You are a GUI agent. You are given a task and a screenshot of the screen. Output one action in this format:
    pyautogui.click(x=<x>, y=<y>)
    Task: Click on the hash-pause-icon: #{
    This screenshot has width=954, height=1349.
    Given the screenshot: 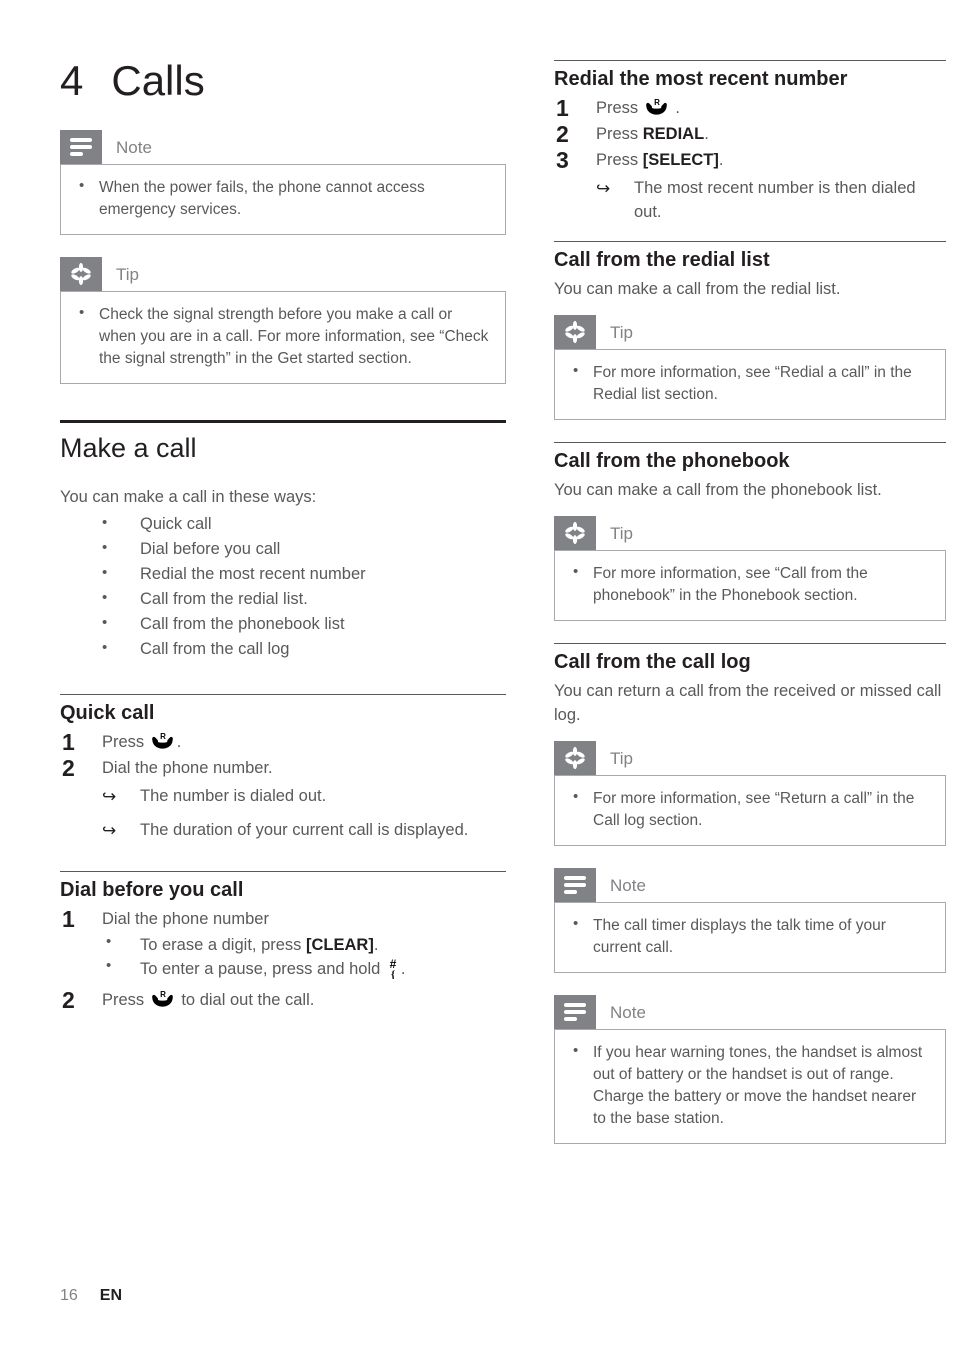 What is the action you would take?
    pyautogui.click(x=393, y=969)
    